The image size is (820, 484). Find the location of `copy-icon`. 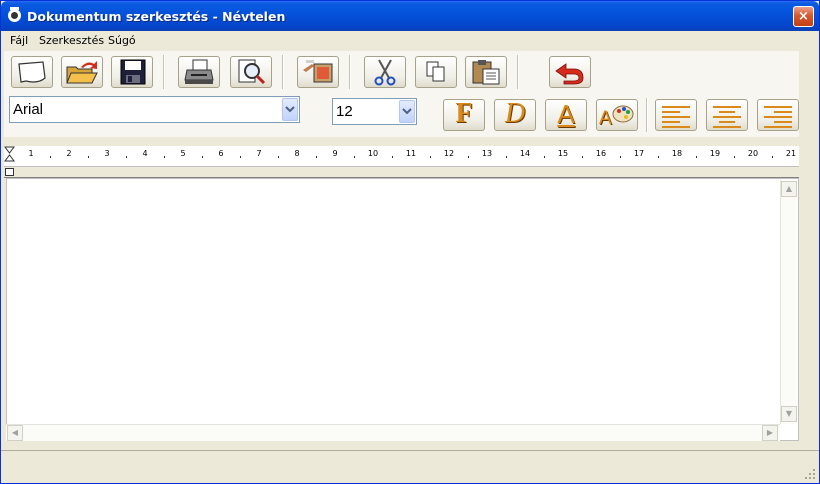

copy-icon is located at coordinates (435, 71).